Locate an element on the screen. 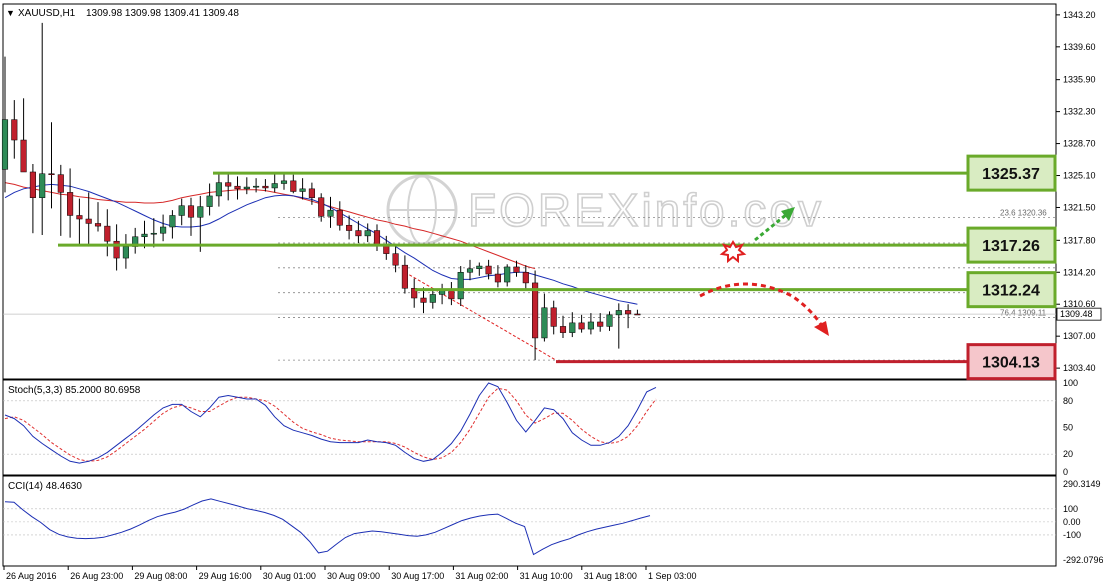  price-tick-label: 1335.90 is located at coordinates (1079, 80).